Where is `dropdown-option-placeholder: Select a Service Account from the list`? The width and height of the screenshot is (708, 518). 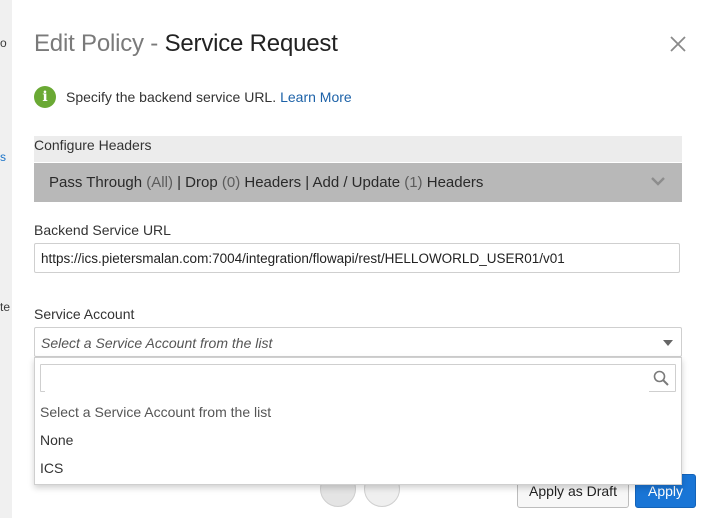 dropdown-option-placeholder: Select a Service Account from the list is located at coordinates (155, 412).